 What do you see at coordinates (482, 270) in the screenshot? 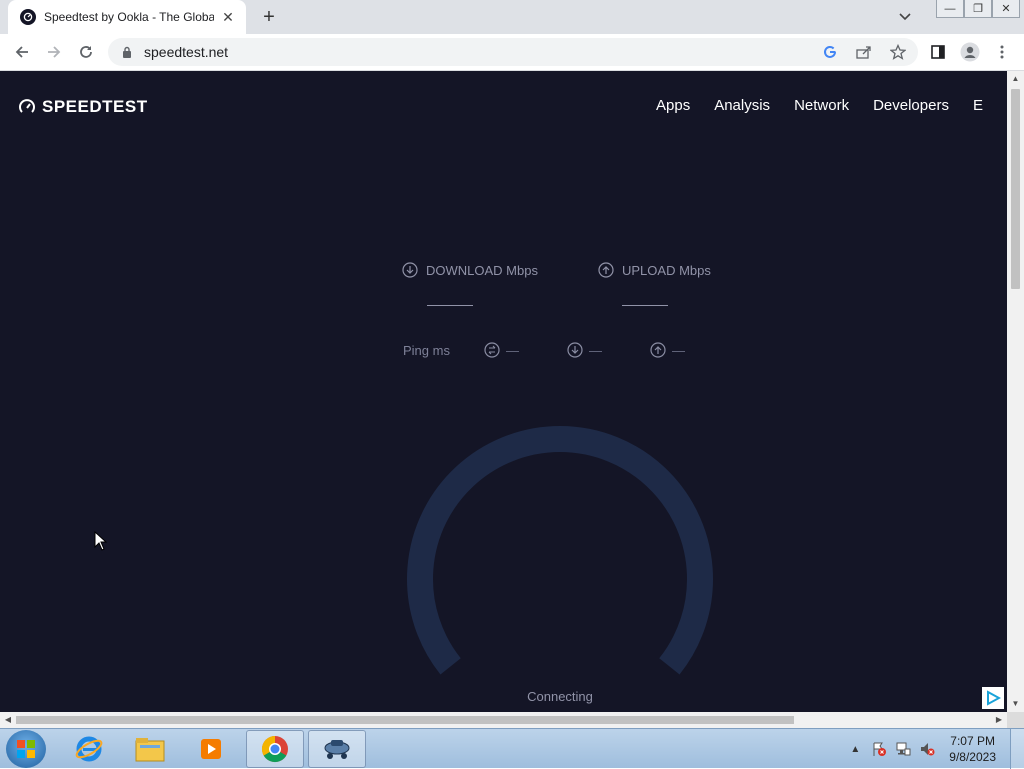
I see `download-label: DOWNLOAD Mbps` at bounding box center [482, 270].